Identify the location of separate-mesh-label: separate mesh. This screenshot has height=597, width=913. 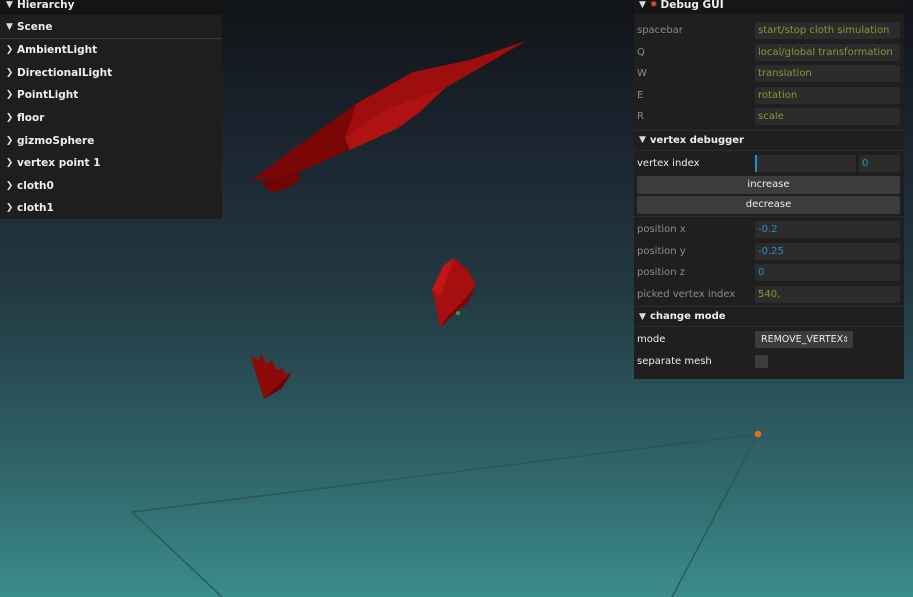
(674, 361).